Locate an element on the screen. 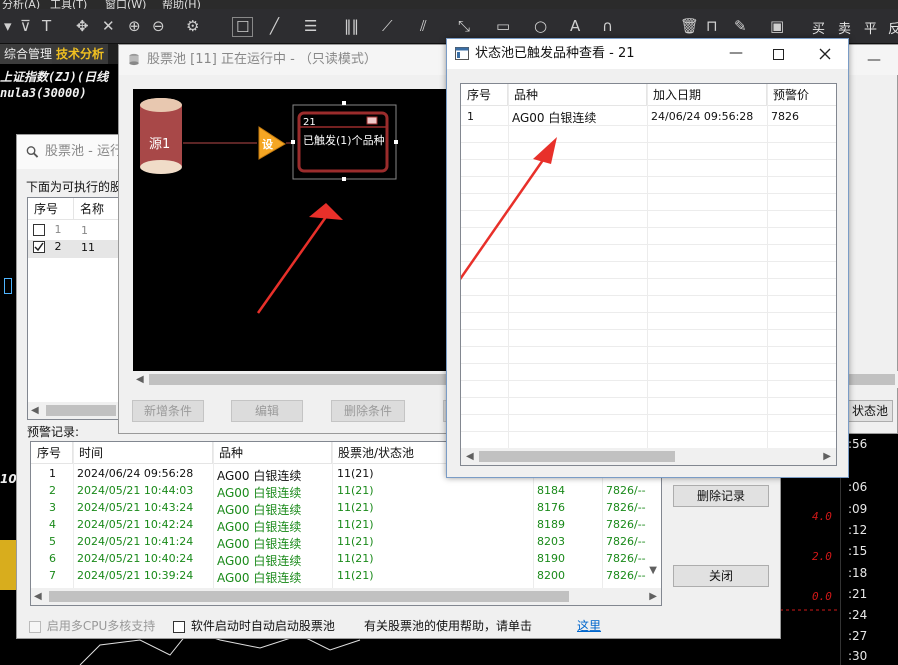 The image size is (898, 665). right-scrollbar is located at coordinates (873, 379).